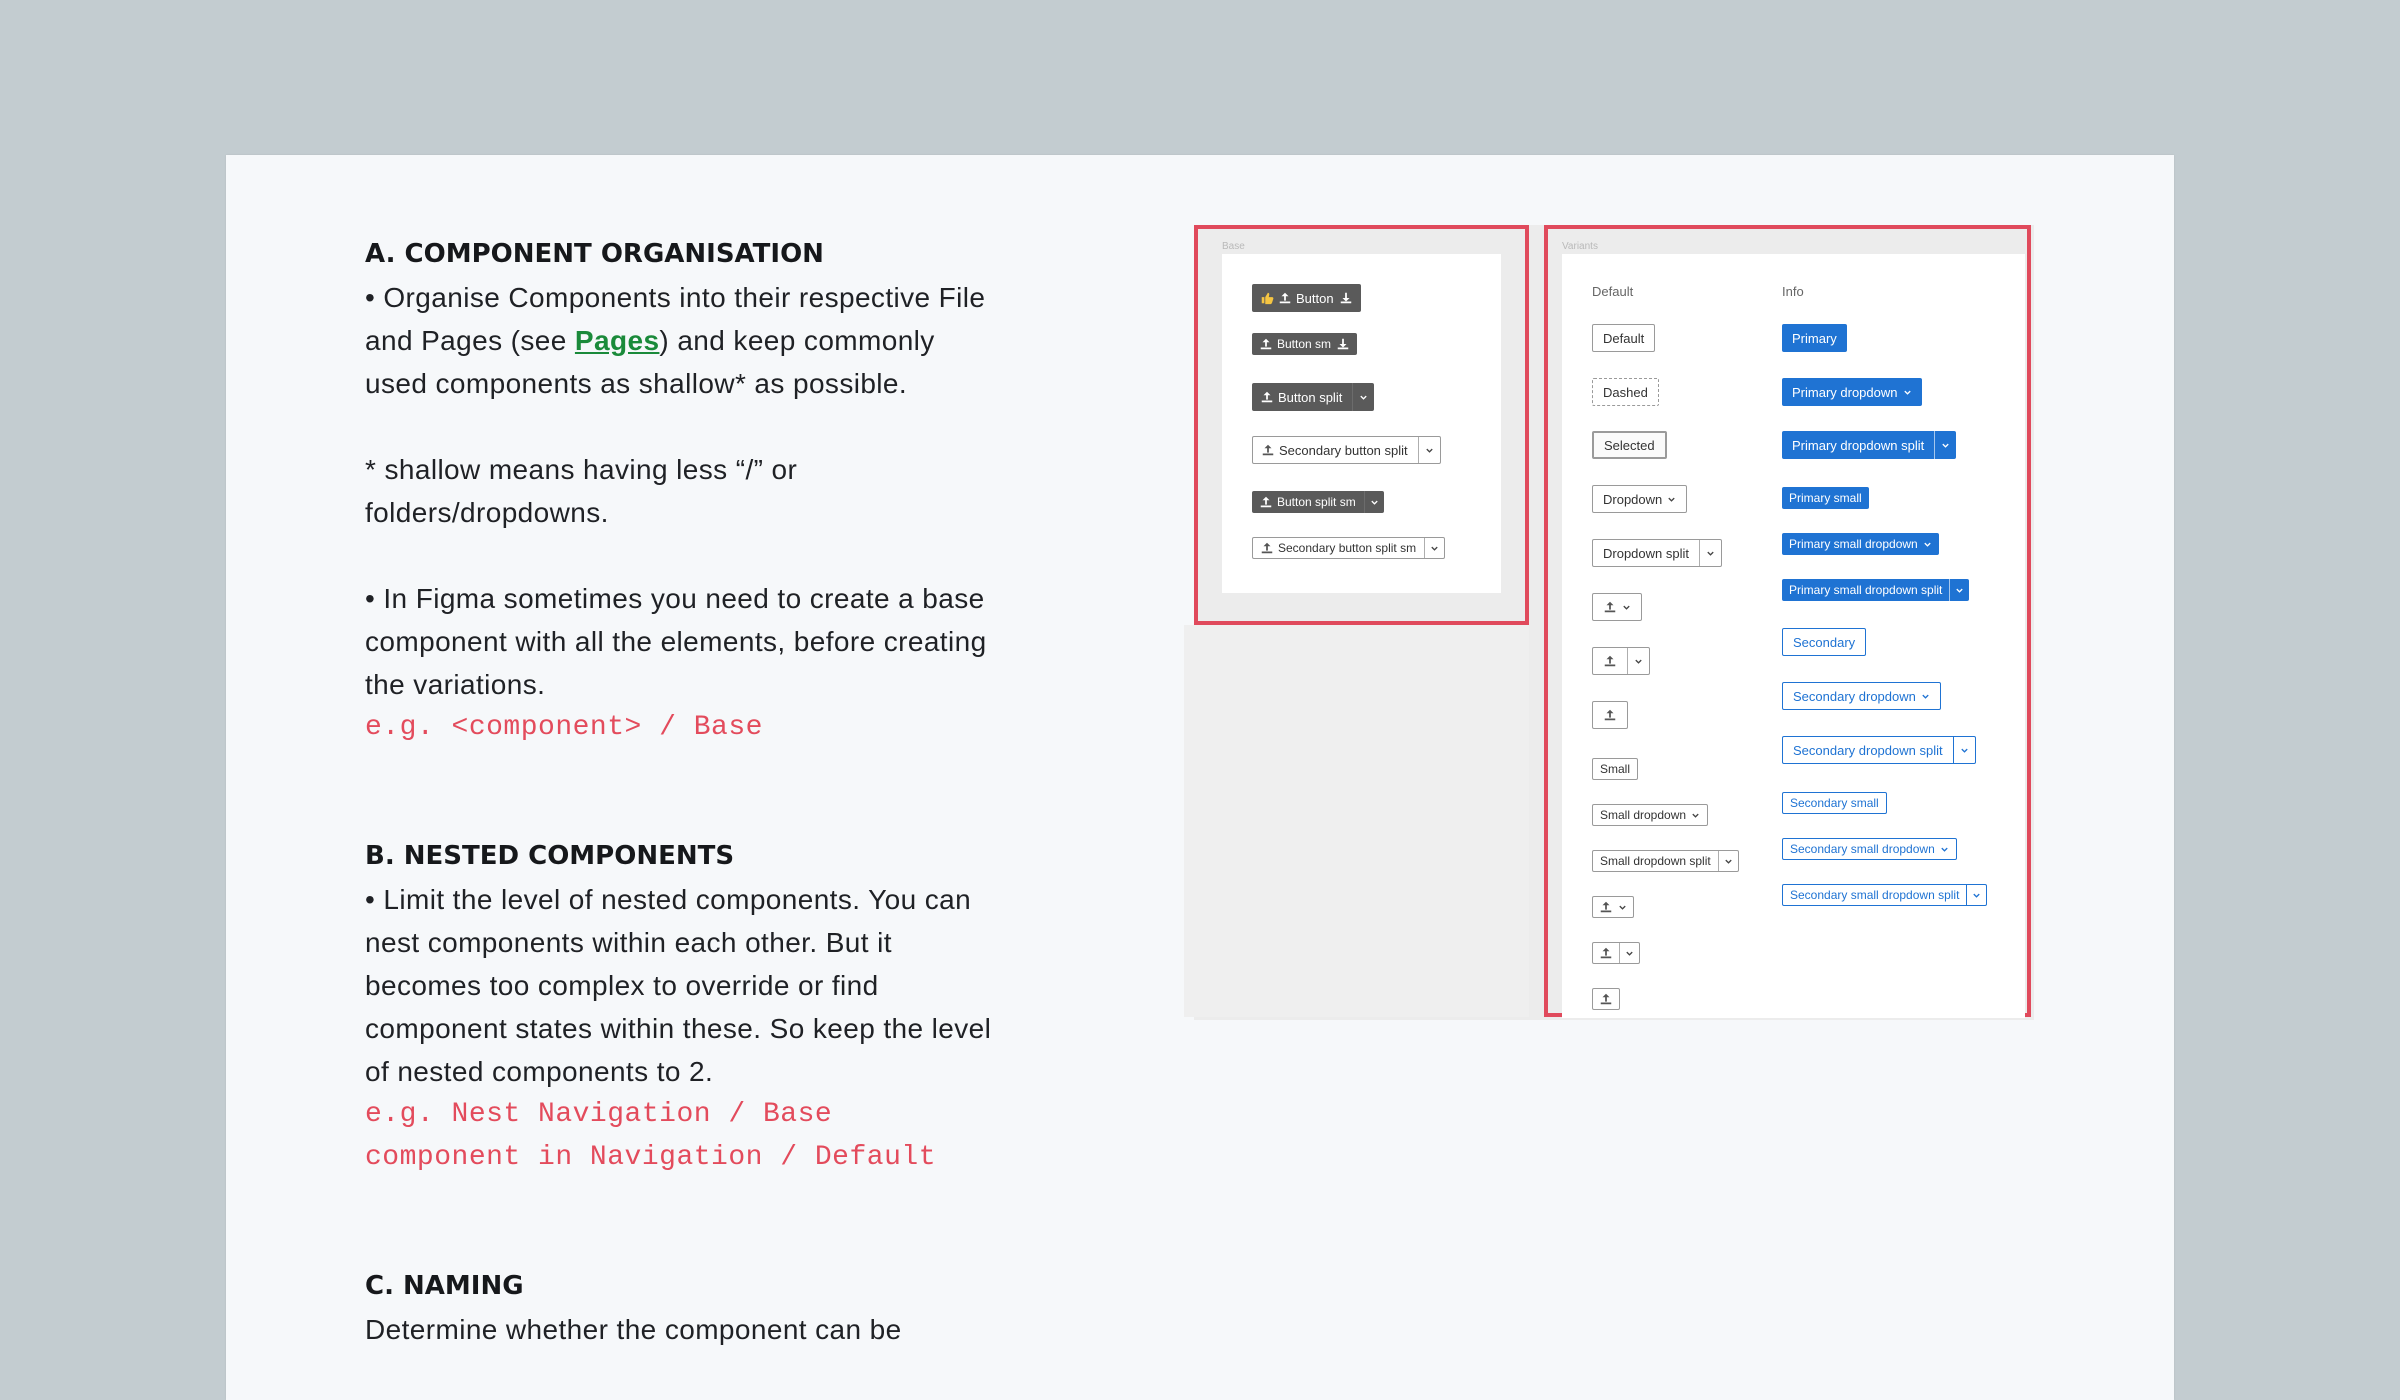 The width and height of the screenshot is (2400, 1400). Describe the element at coordinates (1306, 298) in the screenshot. I see `base-button: Button` at that location.